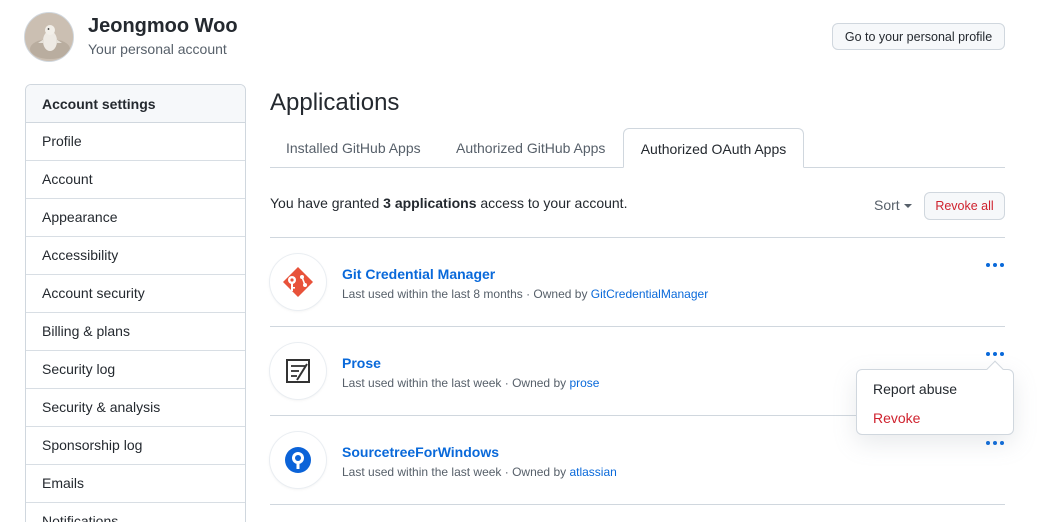 The height and width of the screenshot is (522, 1039). I want to click on avatar, so click(49, 37).